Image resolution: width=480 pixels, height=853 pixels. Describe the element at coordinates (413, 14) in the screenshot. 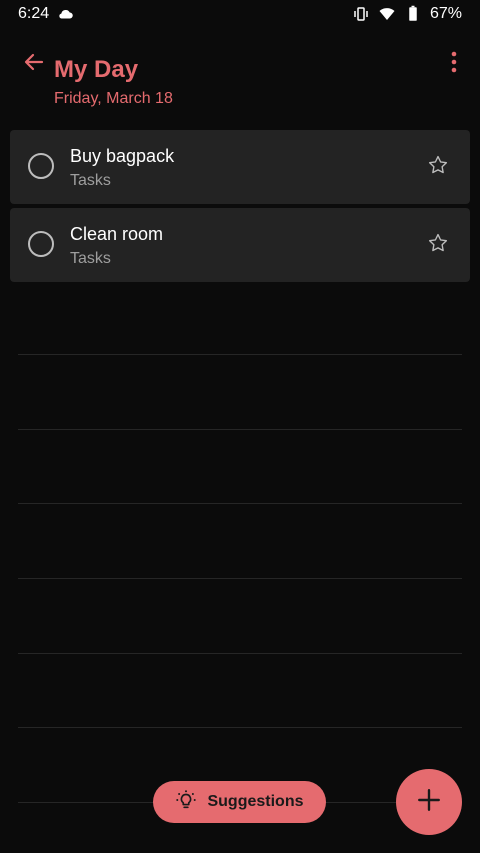

I see `battery-icon` at that location.